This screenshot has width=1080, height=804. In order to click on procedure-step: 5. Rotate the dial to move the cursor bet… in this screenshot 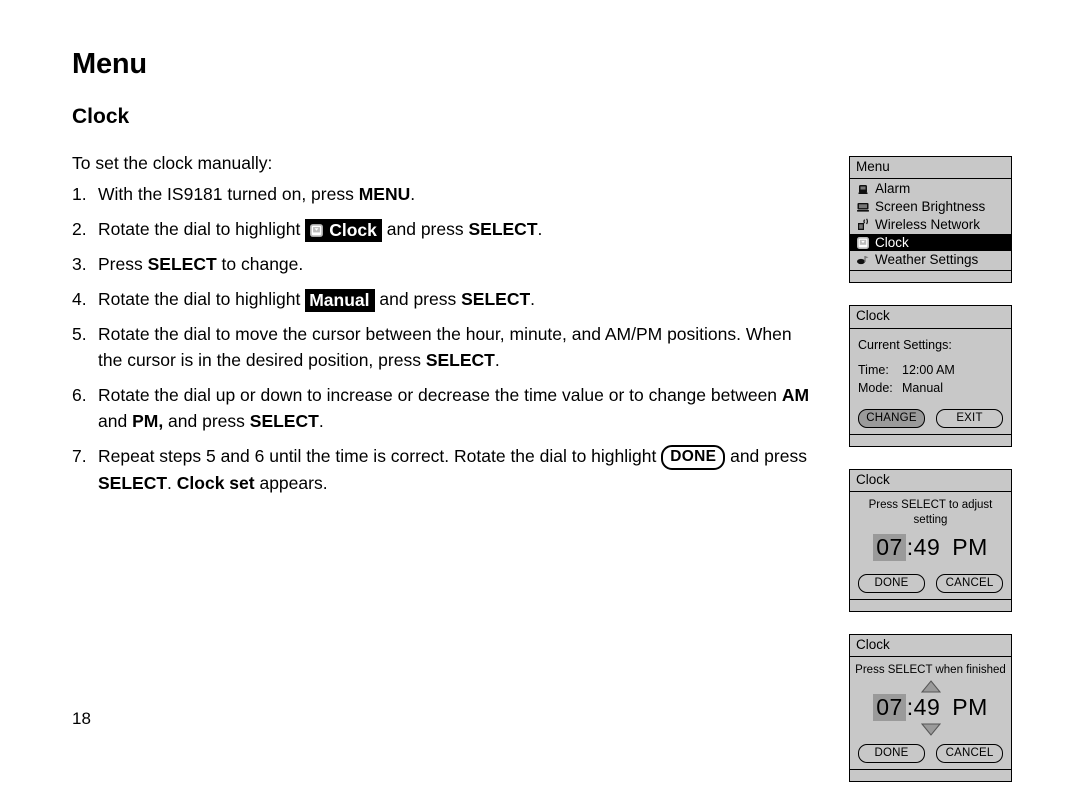, I will do `click(432, 346)`.